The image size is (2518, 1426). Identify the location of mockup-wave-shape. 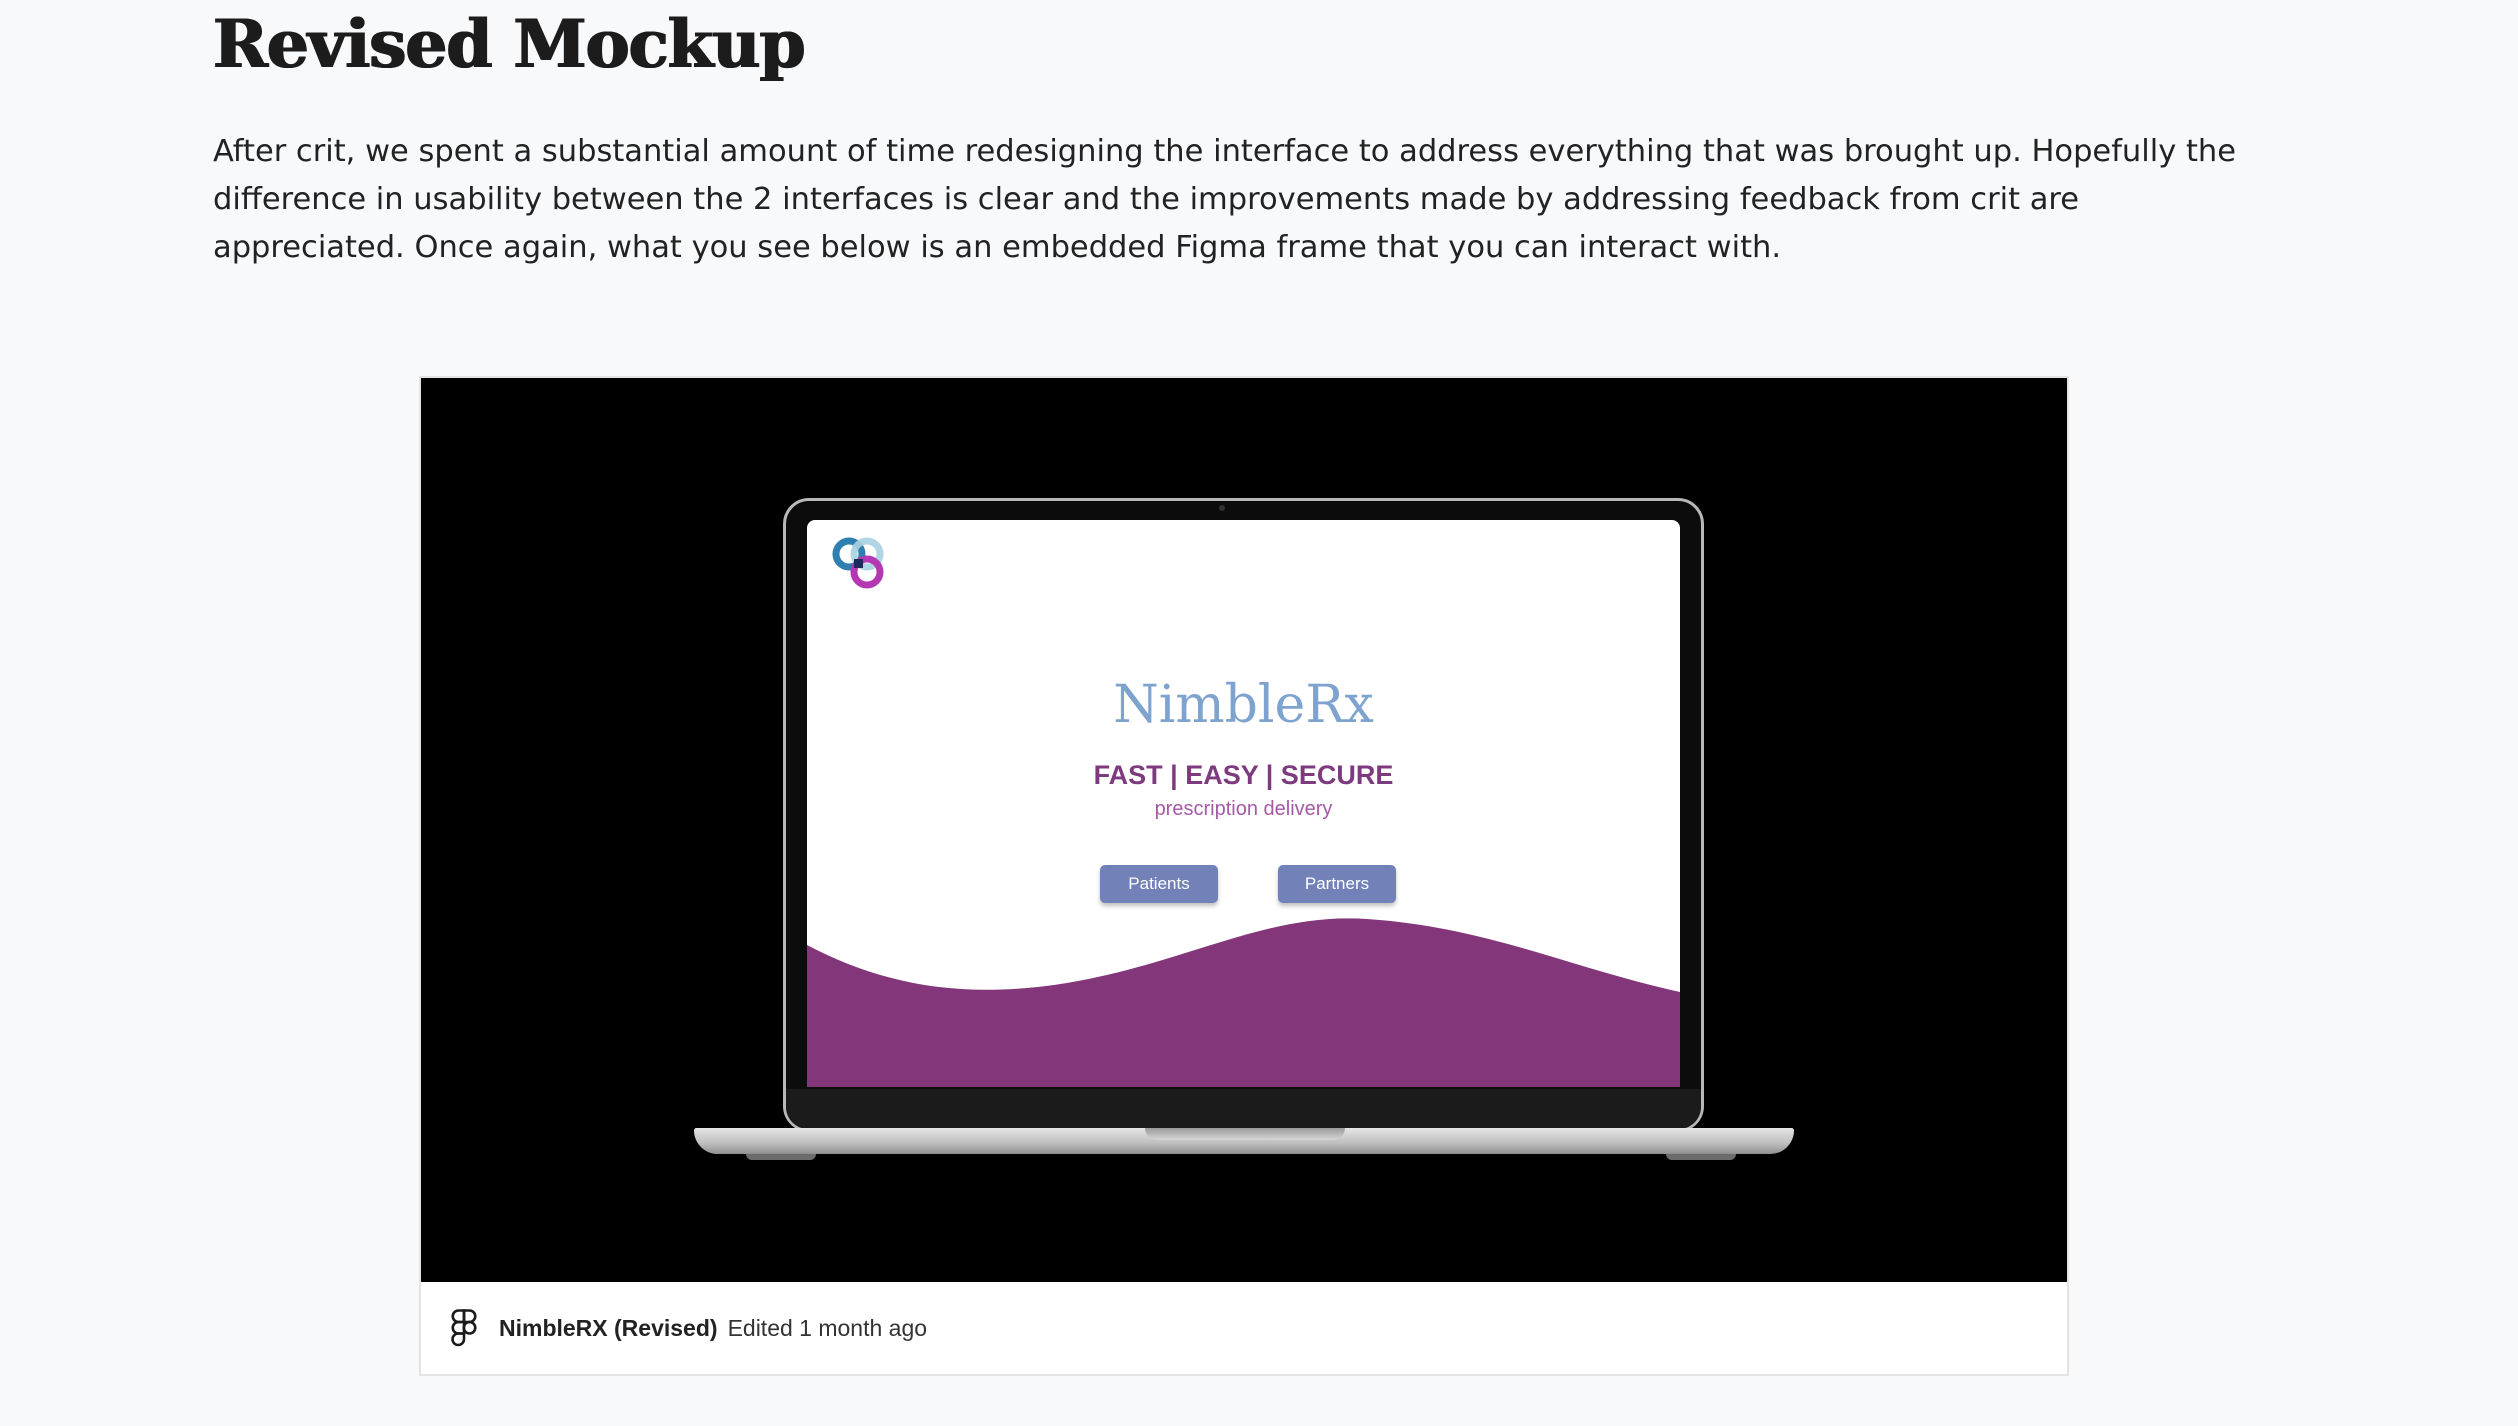
(1243, 1002).